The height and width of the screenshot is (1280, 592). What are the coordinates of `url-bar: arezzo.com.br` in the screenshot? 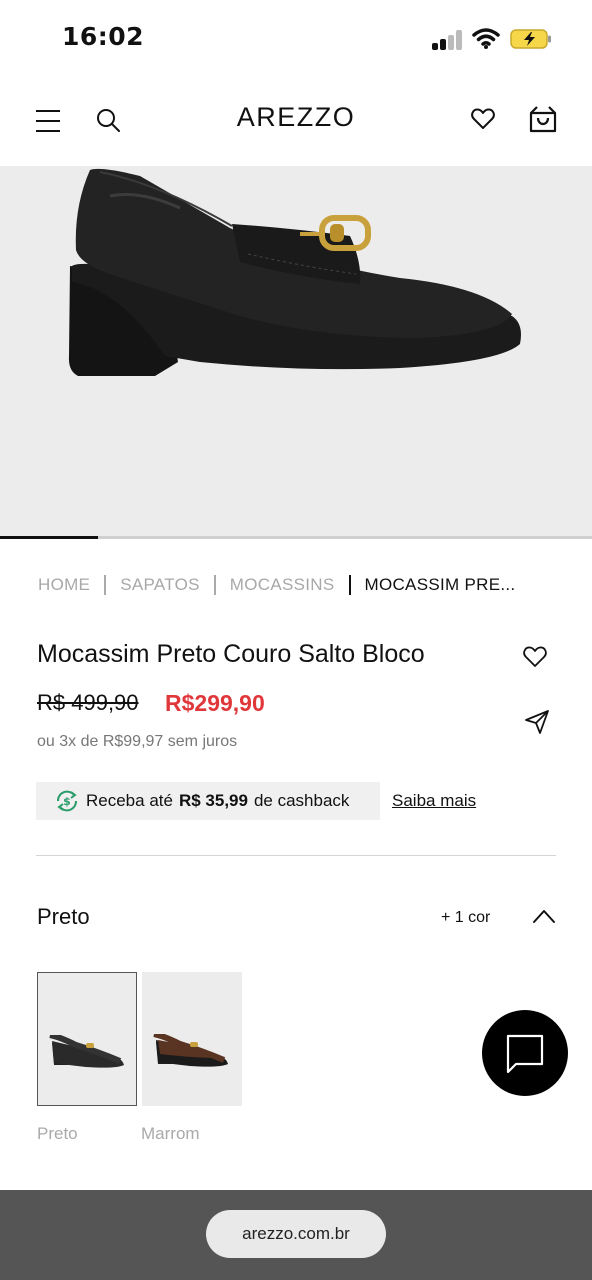 It's located at (296, 1234).